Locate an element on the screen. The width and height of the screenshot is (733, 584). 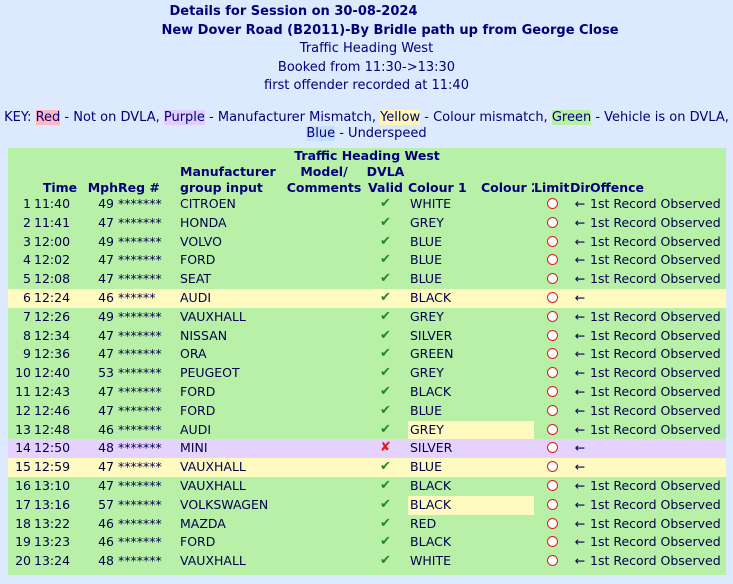
key-green-desc: - Vehicle is on DVLA, is located at coordinates (660, 117).